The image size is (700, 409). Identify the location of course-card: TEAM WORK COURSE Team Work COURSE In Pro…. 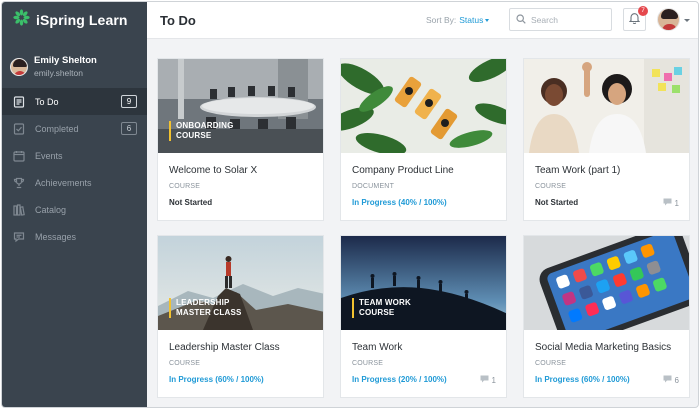
(423, 316).